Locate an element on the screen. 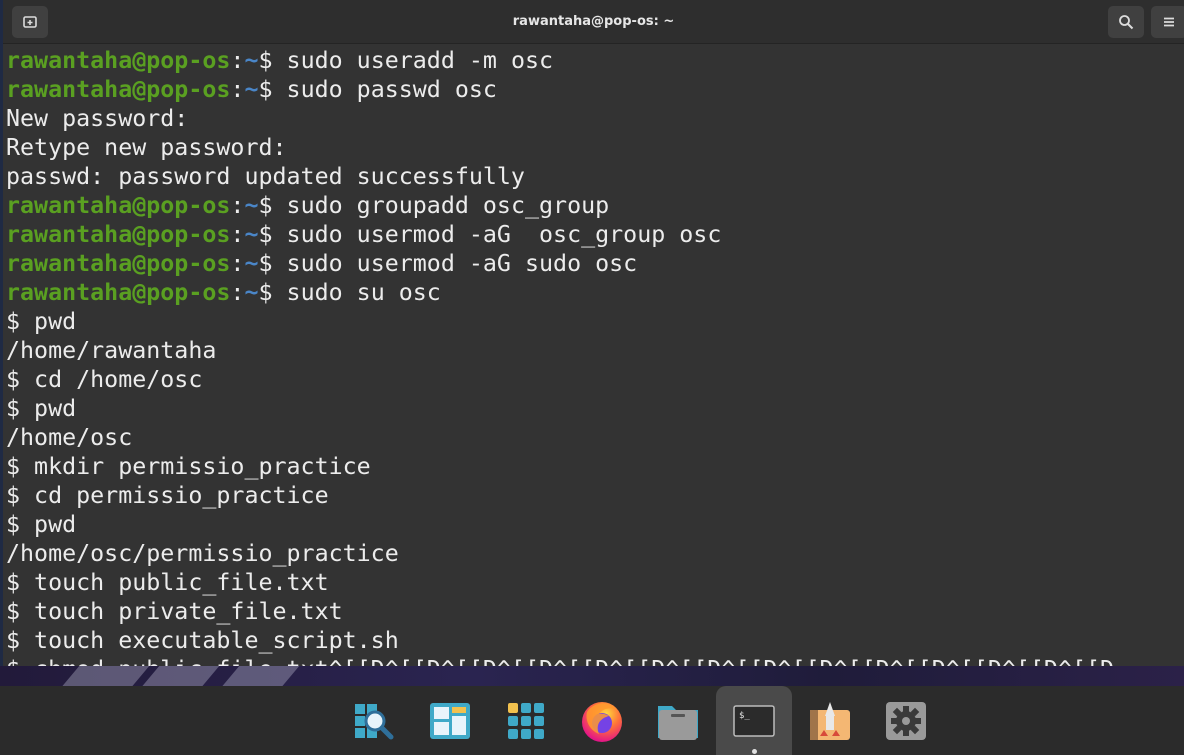 The image size is (1184, 755). output-text: passwd: password updated successfully is located at coordinates (265, 176).